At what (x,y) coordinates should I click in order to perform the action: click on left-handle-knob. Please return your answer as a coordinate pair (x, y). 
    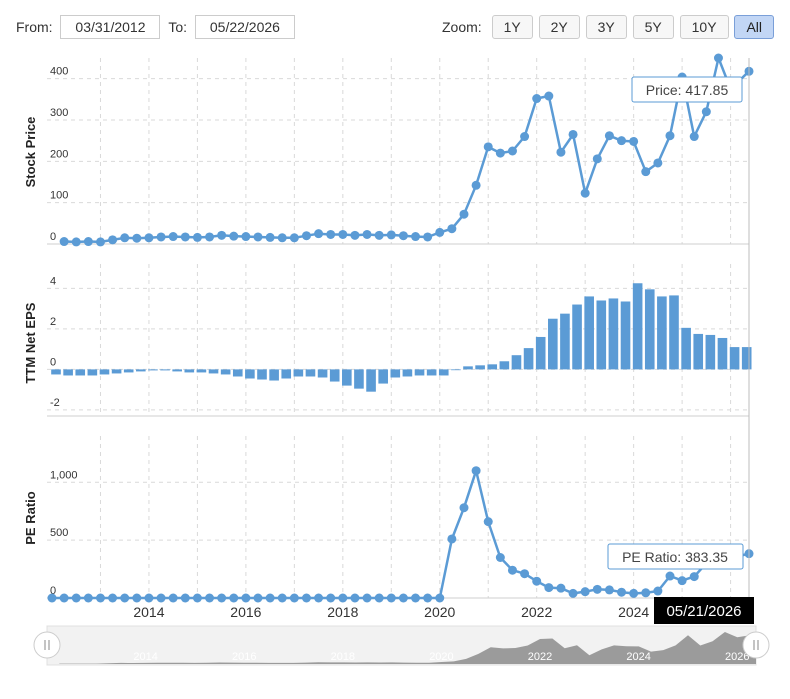
    Looking at the image, I should click on (47, 645).